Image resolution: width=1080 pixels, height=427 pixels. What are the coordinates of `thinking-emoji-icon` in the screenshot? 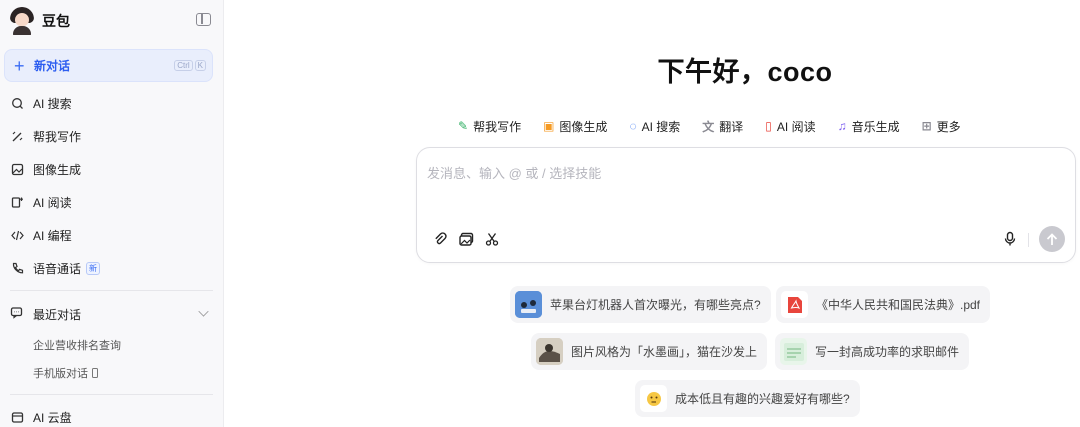 It's located at (653, 398).